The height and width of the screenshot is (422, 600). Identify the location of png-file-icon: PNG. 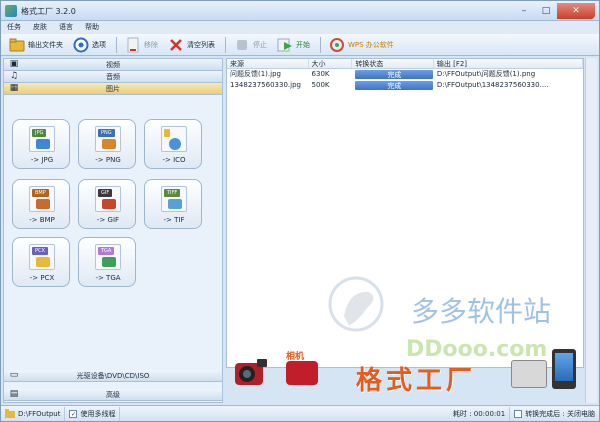
(108, 139).